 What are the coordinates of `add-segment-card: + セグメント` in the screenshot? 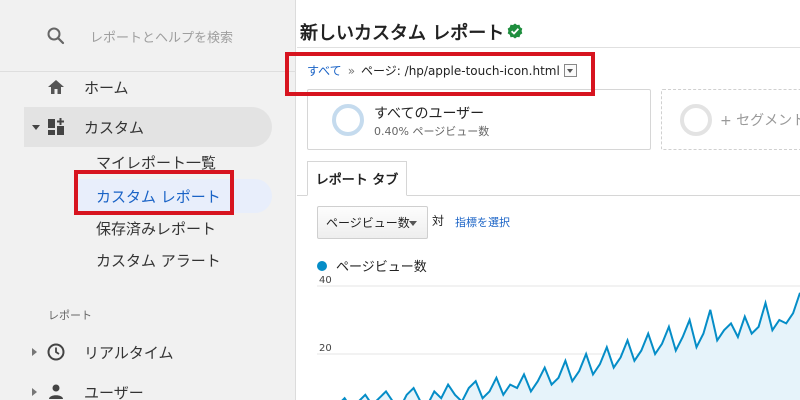 It's located at (730, 119).